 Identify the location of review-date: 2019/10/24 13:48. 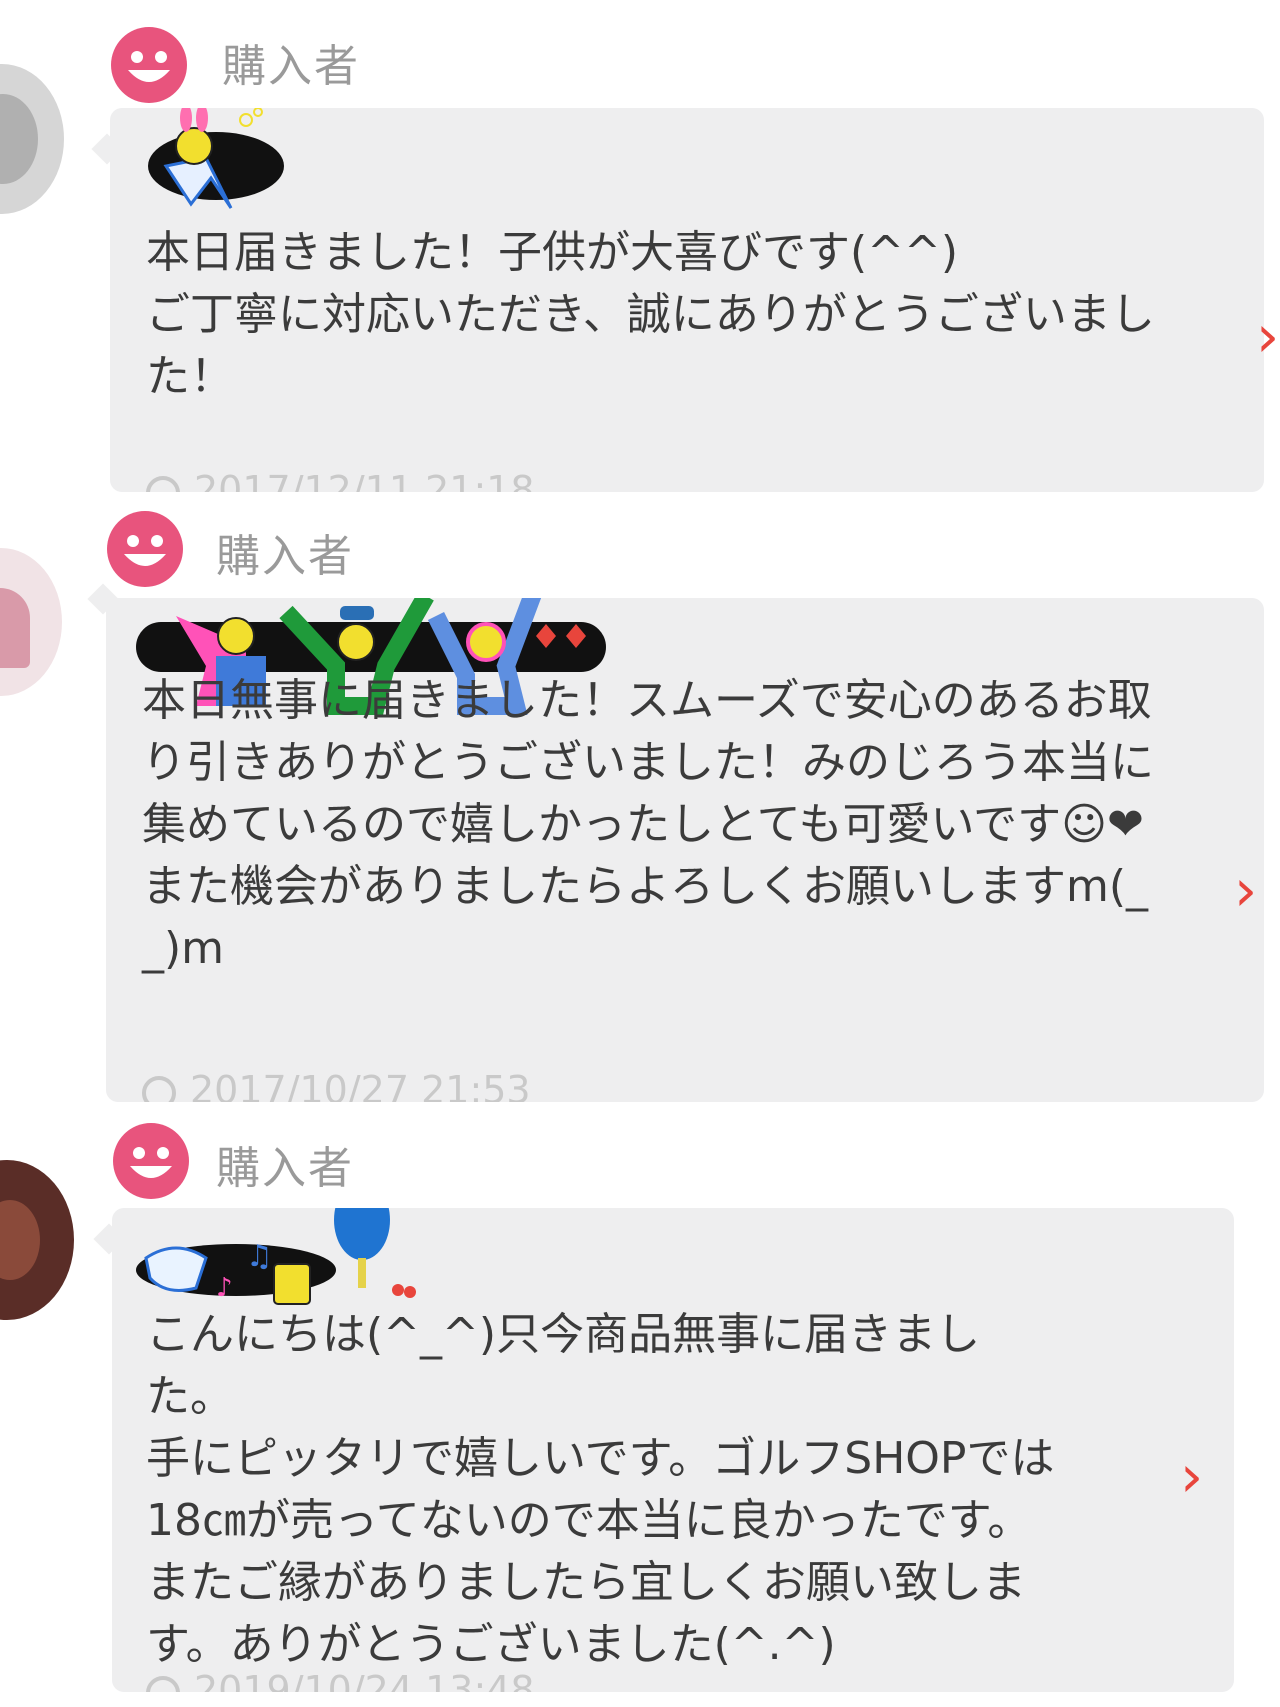
(340, 1680).